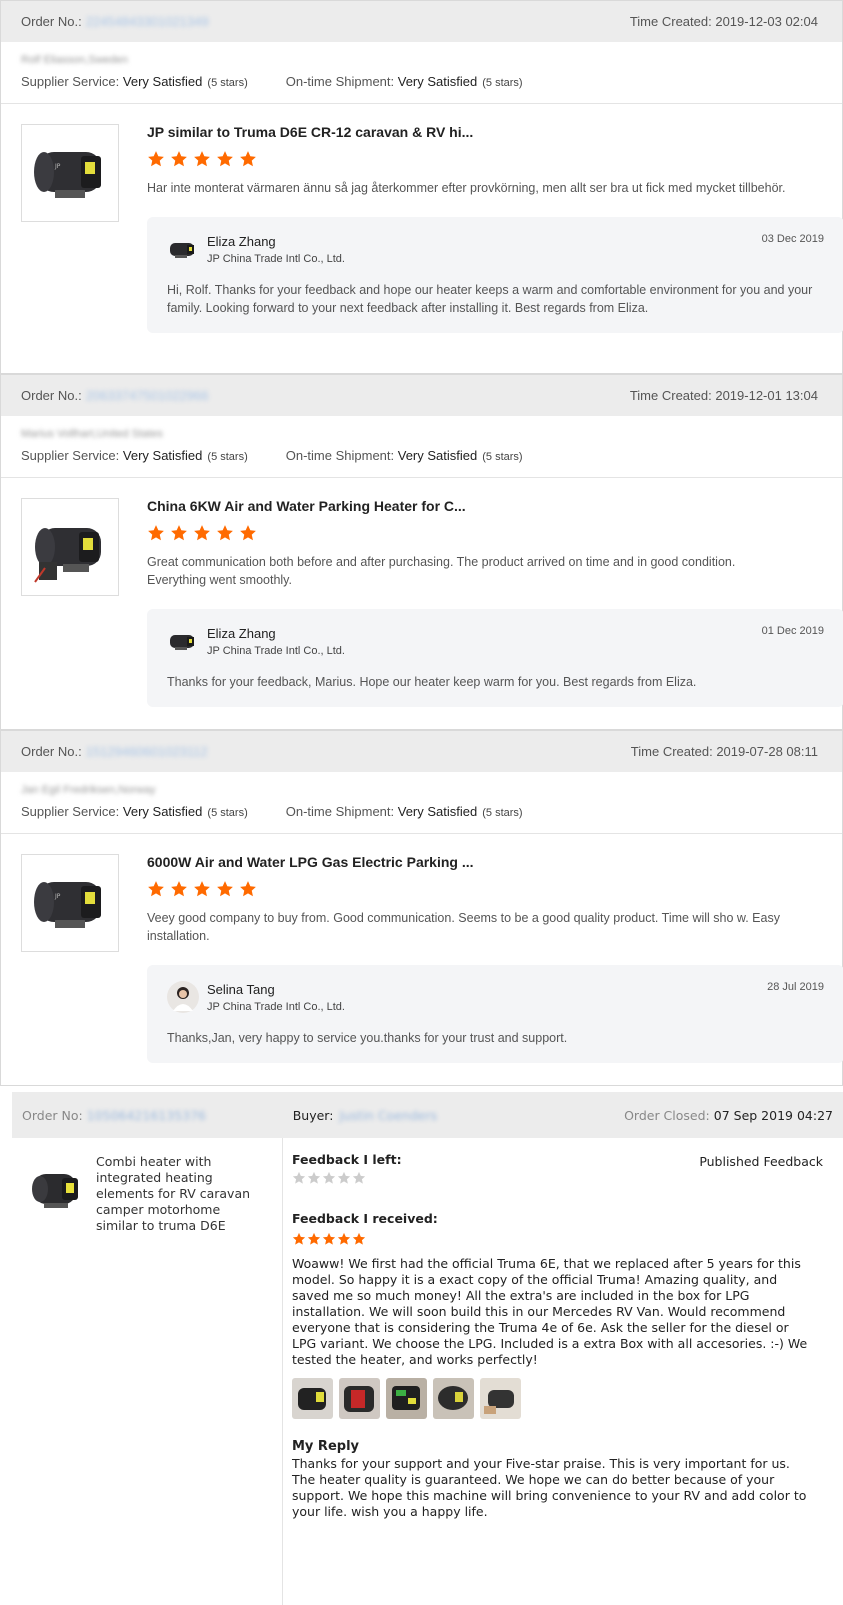  Describe the element at coordinates (792, 239) in the screenshot. I see `reply-date: 03 Dec 2019` at that location.